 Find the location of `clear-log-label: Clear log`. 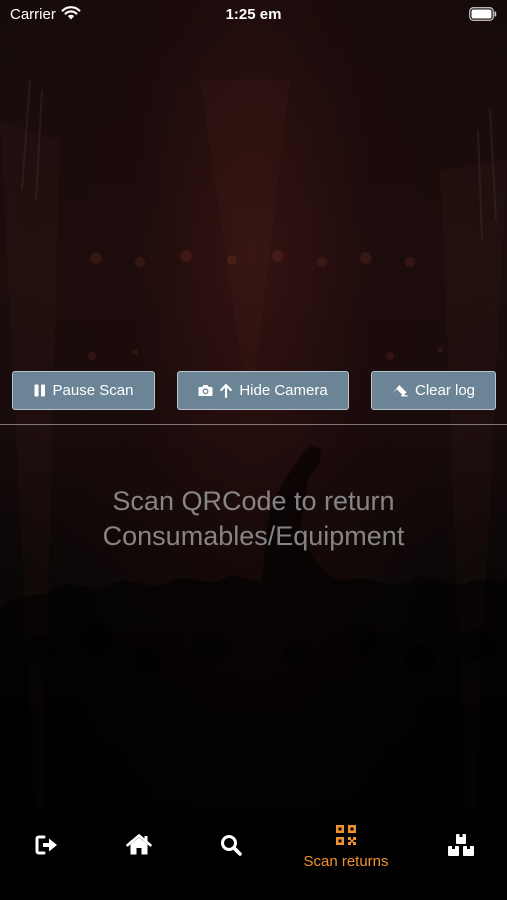

clear-log-label: Clear log is located at coordinates (445, 390).